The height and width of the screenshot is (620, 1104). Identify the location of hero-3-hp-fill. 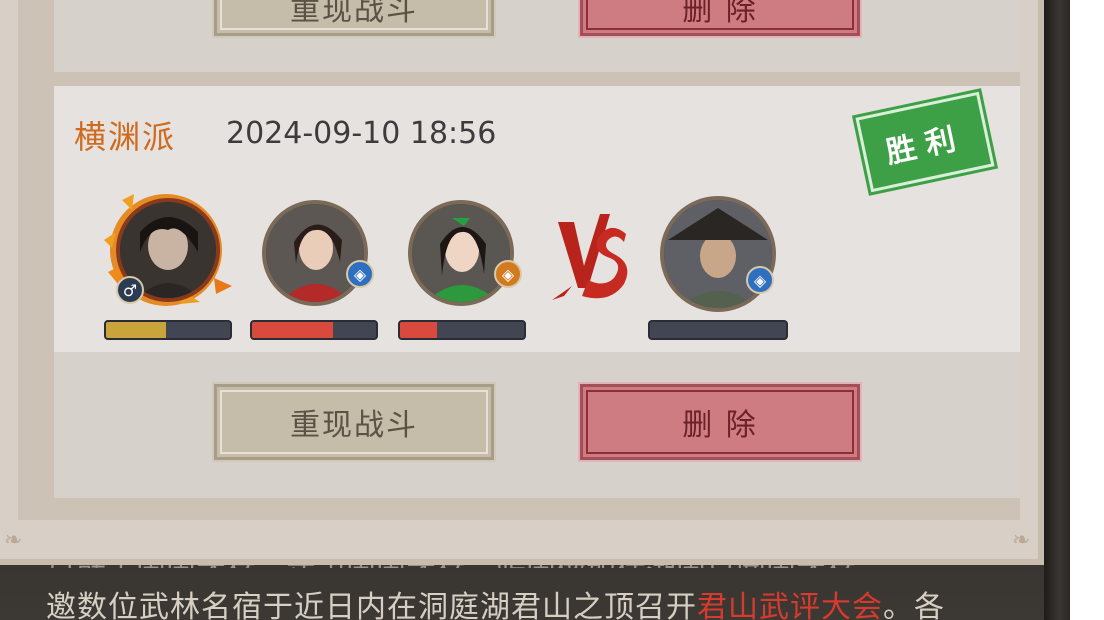
(419, 330).